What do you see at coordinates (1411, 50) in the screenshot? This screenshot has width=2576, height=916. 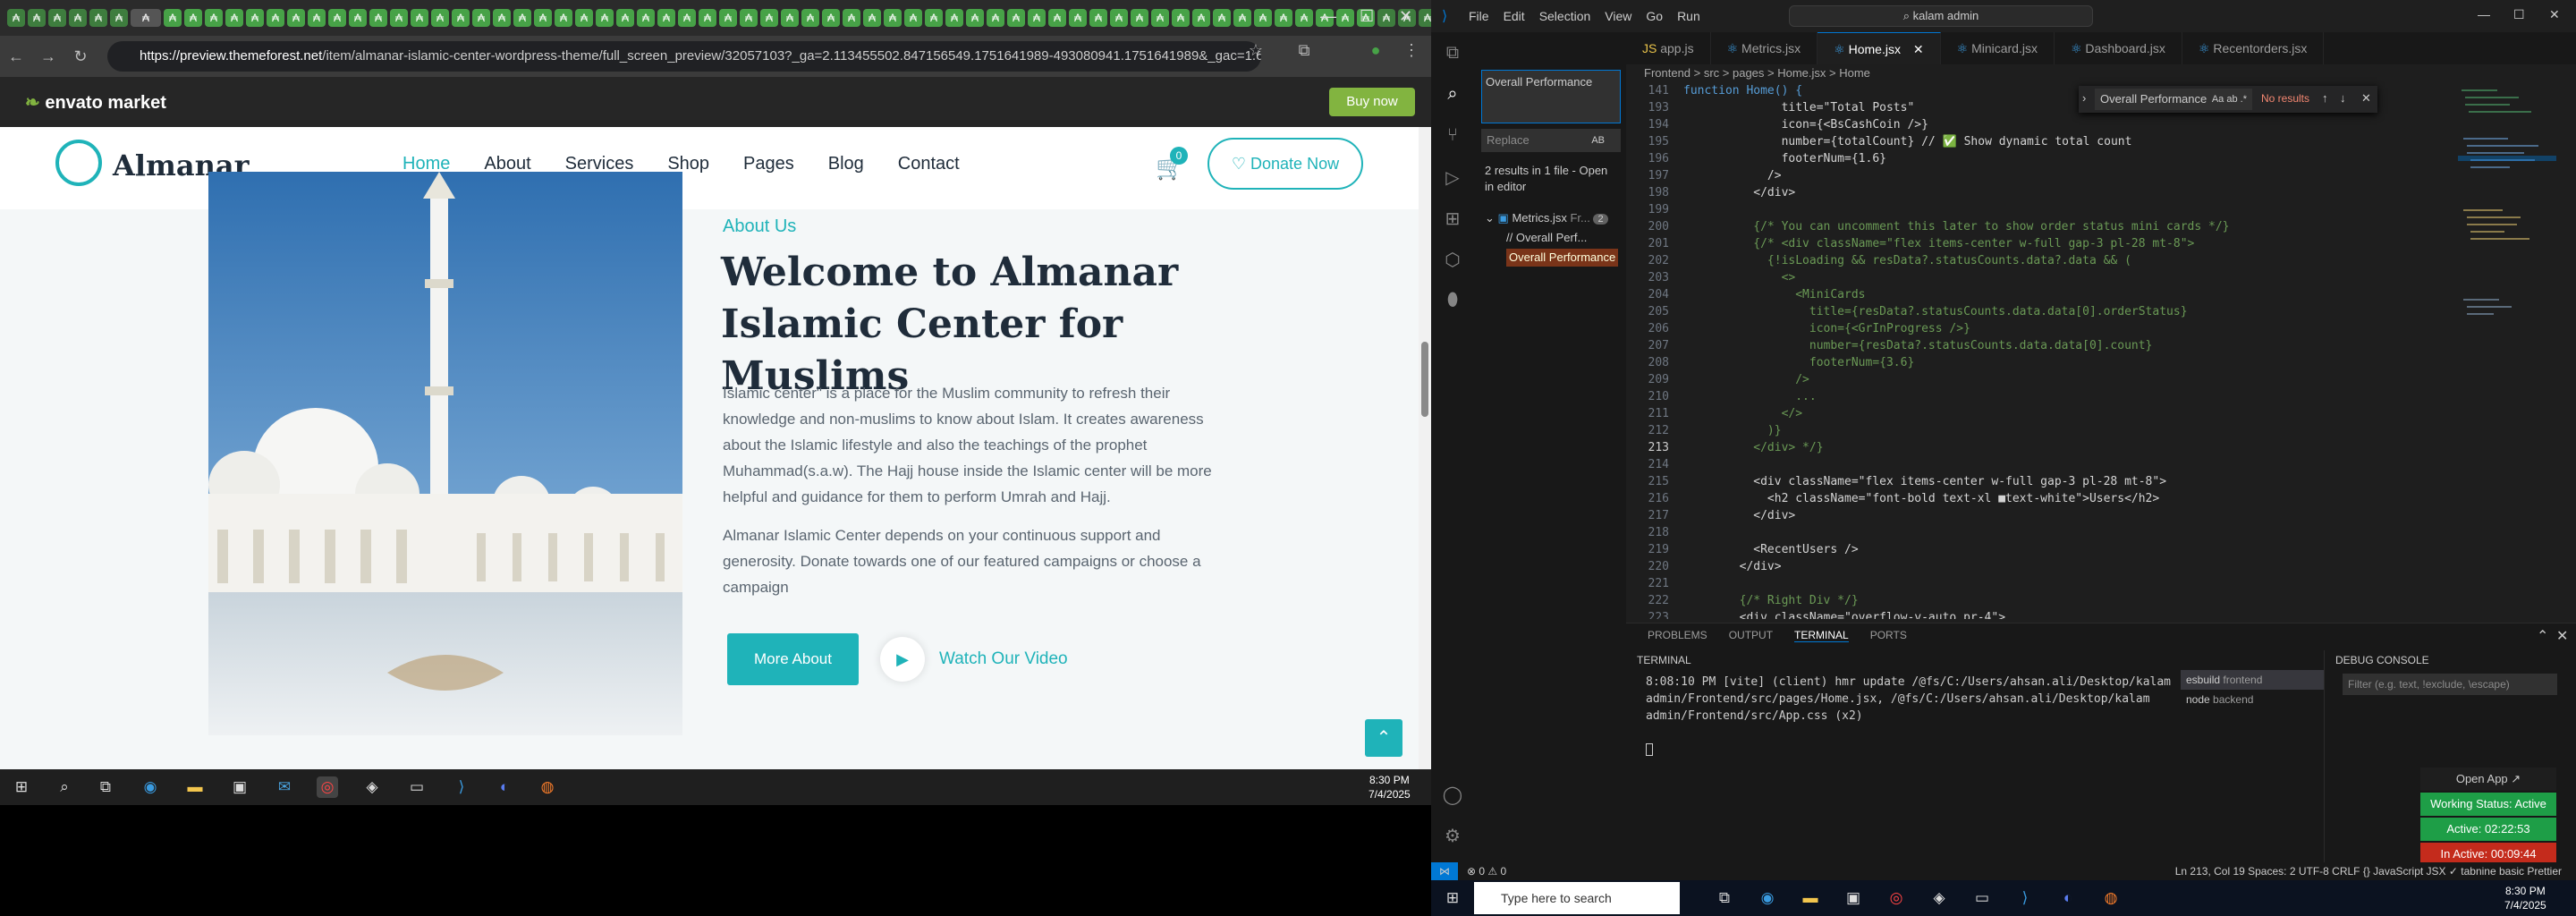 I see `browser-menu-icon: ⋮` at bounding box center [1411, 50].